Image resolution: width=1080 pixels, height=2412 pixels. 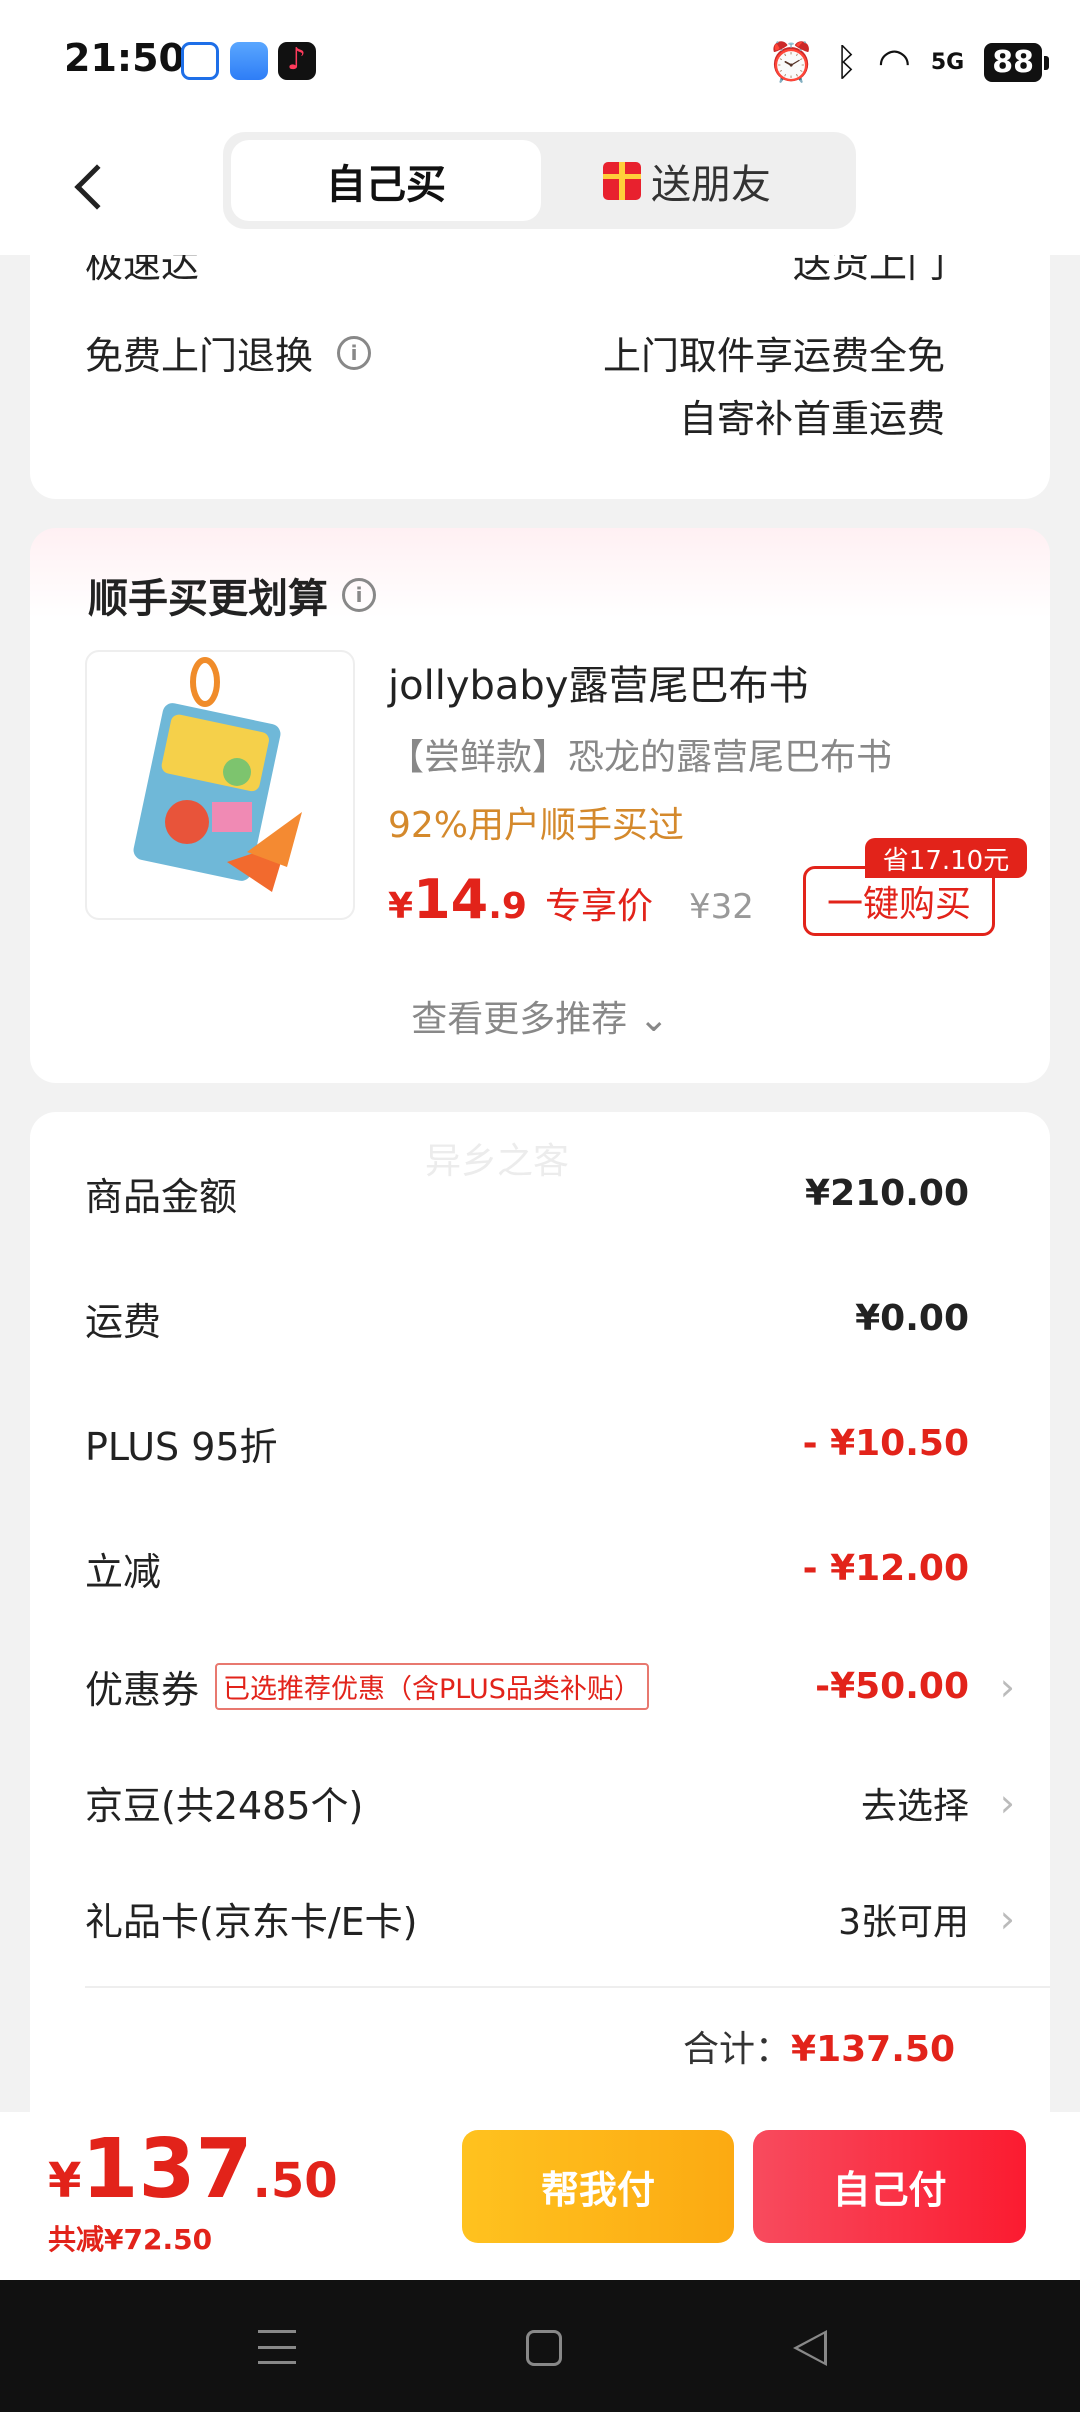 What do you see at coordinates (277, 2347) in the screenshot?
I see `menu-icon` at bounding box center [277, 2347].